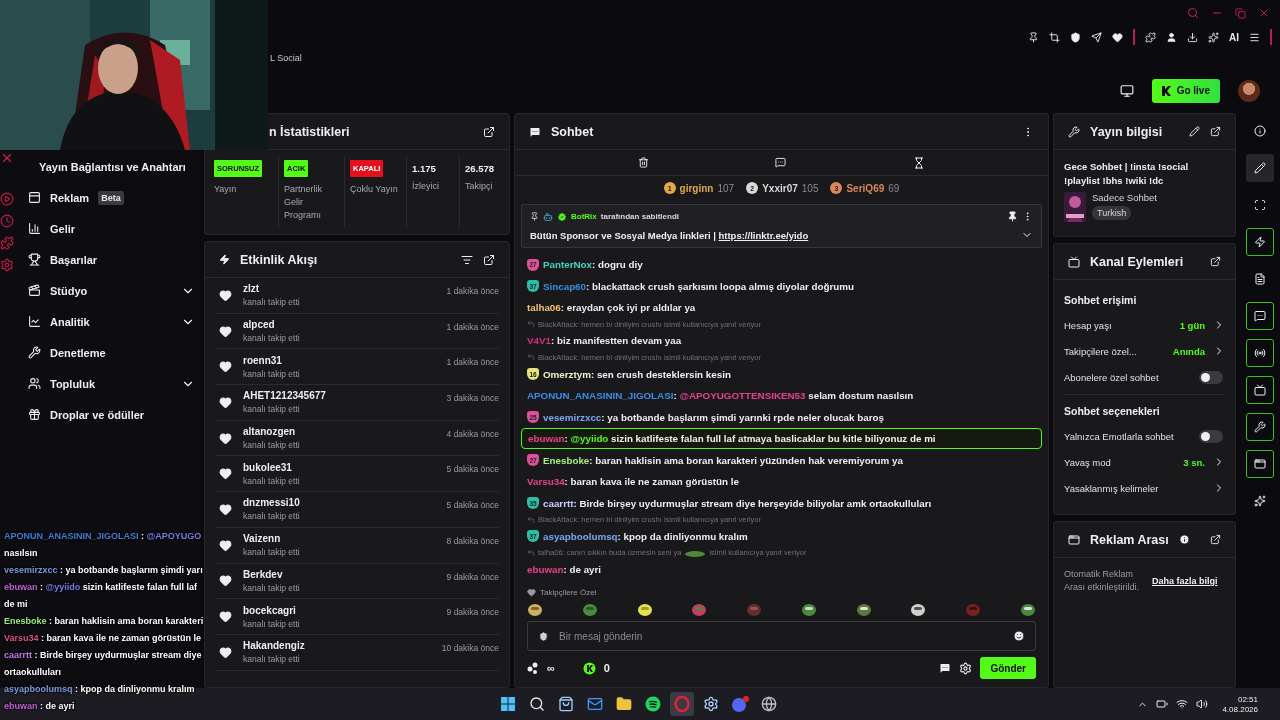 The width and height of the screenshot is (1280, 720). I want to click on sidebar-item: Topluluk, so click(108, 383).